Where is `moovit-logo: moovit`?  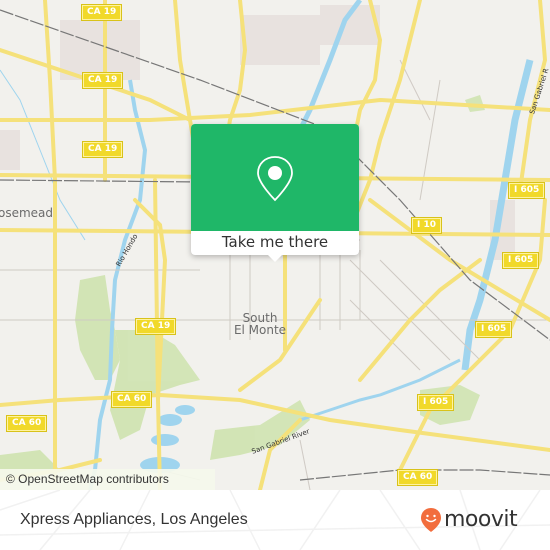
moovit-logo: moovit is located at coordinates (469, 520).